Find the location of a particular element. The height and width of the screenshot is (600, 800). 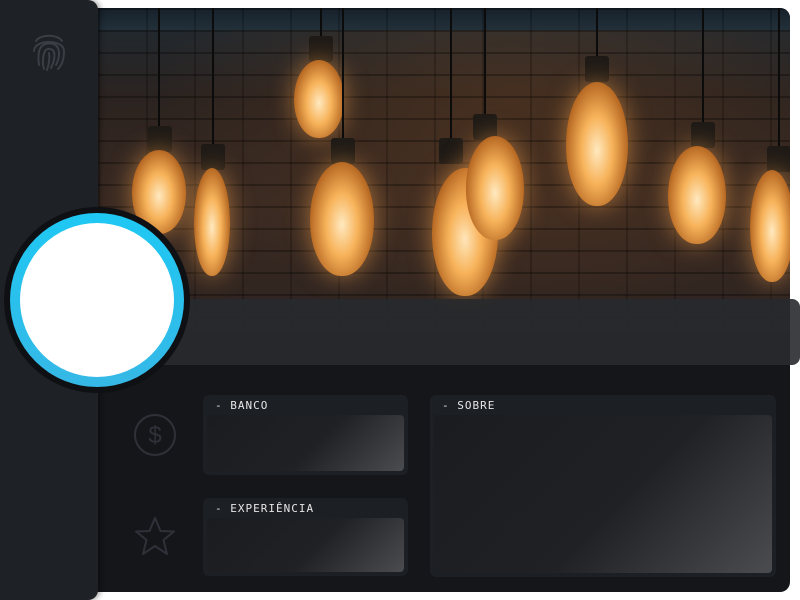

experiencia-card: - EXPERIÊNCIA is located at coordinates (305, 537).